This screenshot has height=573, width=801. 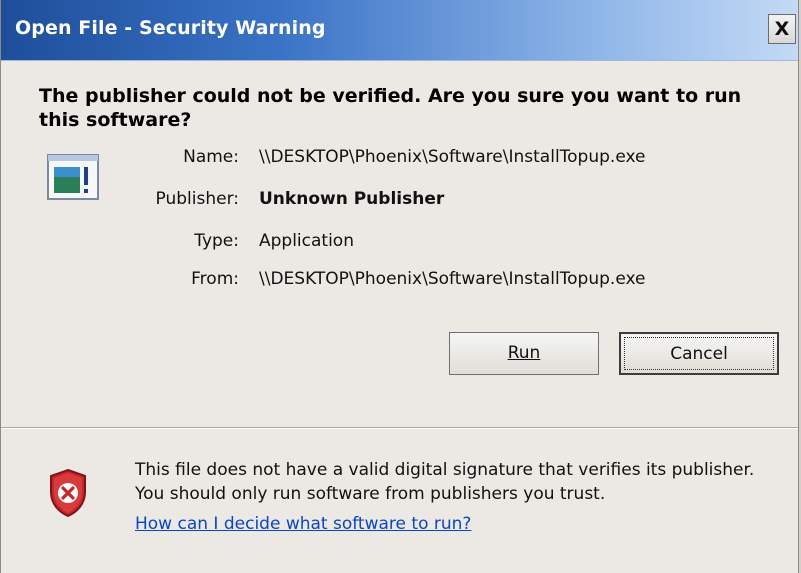 I want to click on run-button-label: Run, so click(x=524, y=353).